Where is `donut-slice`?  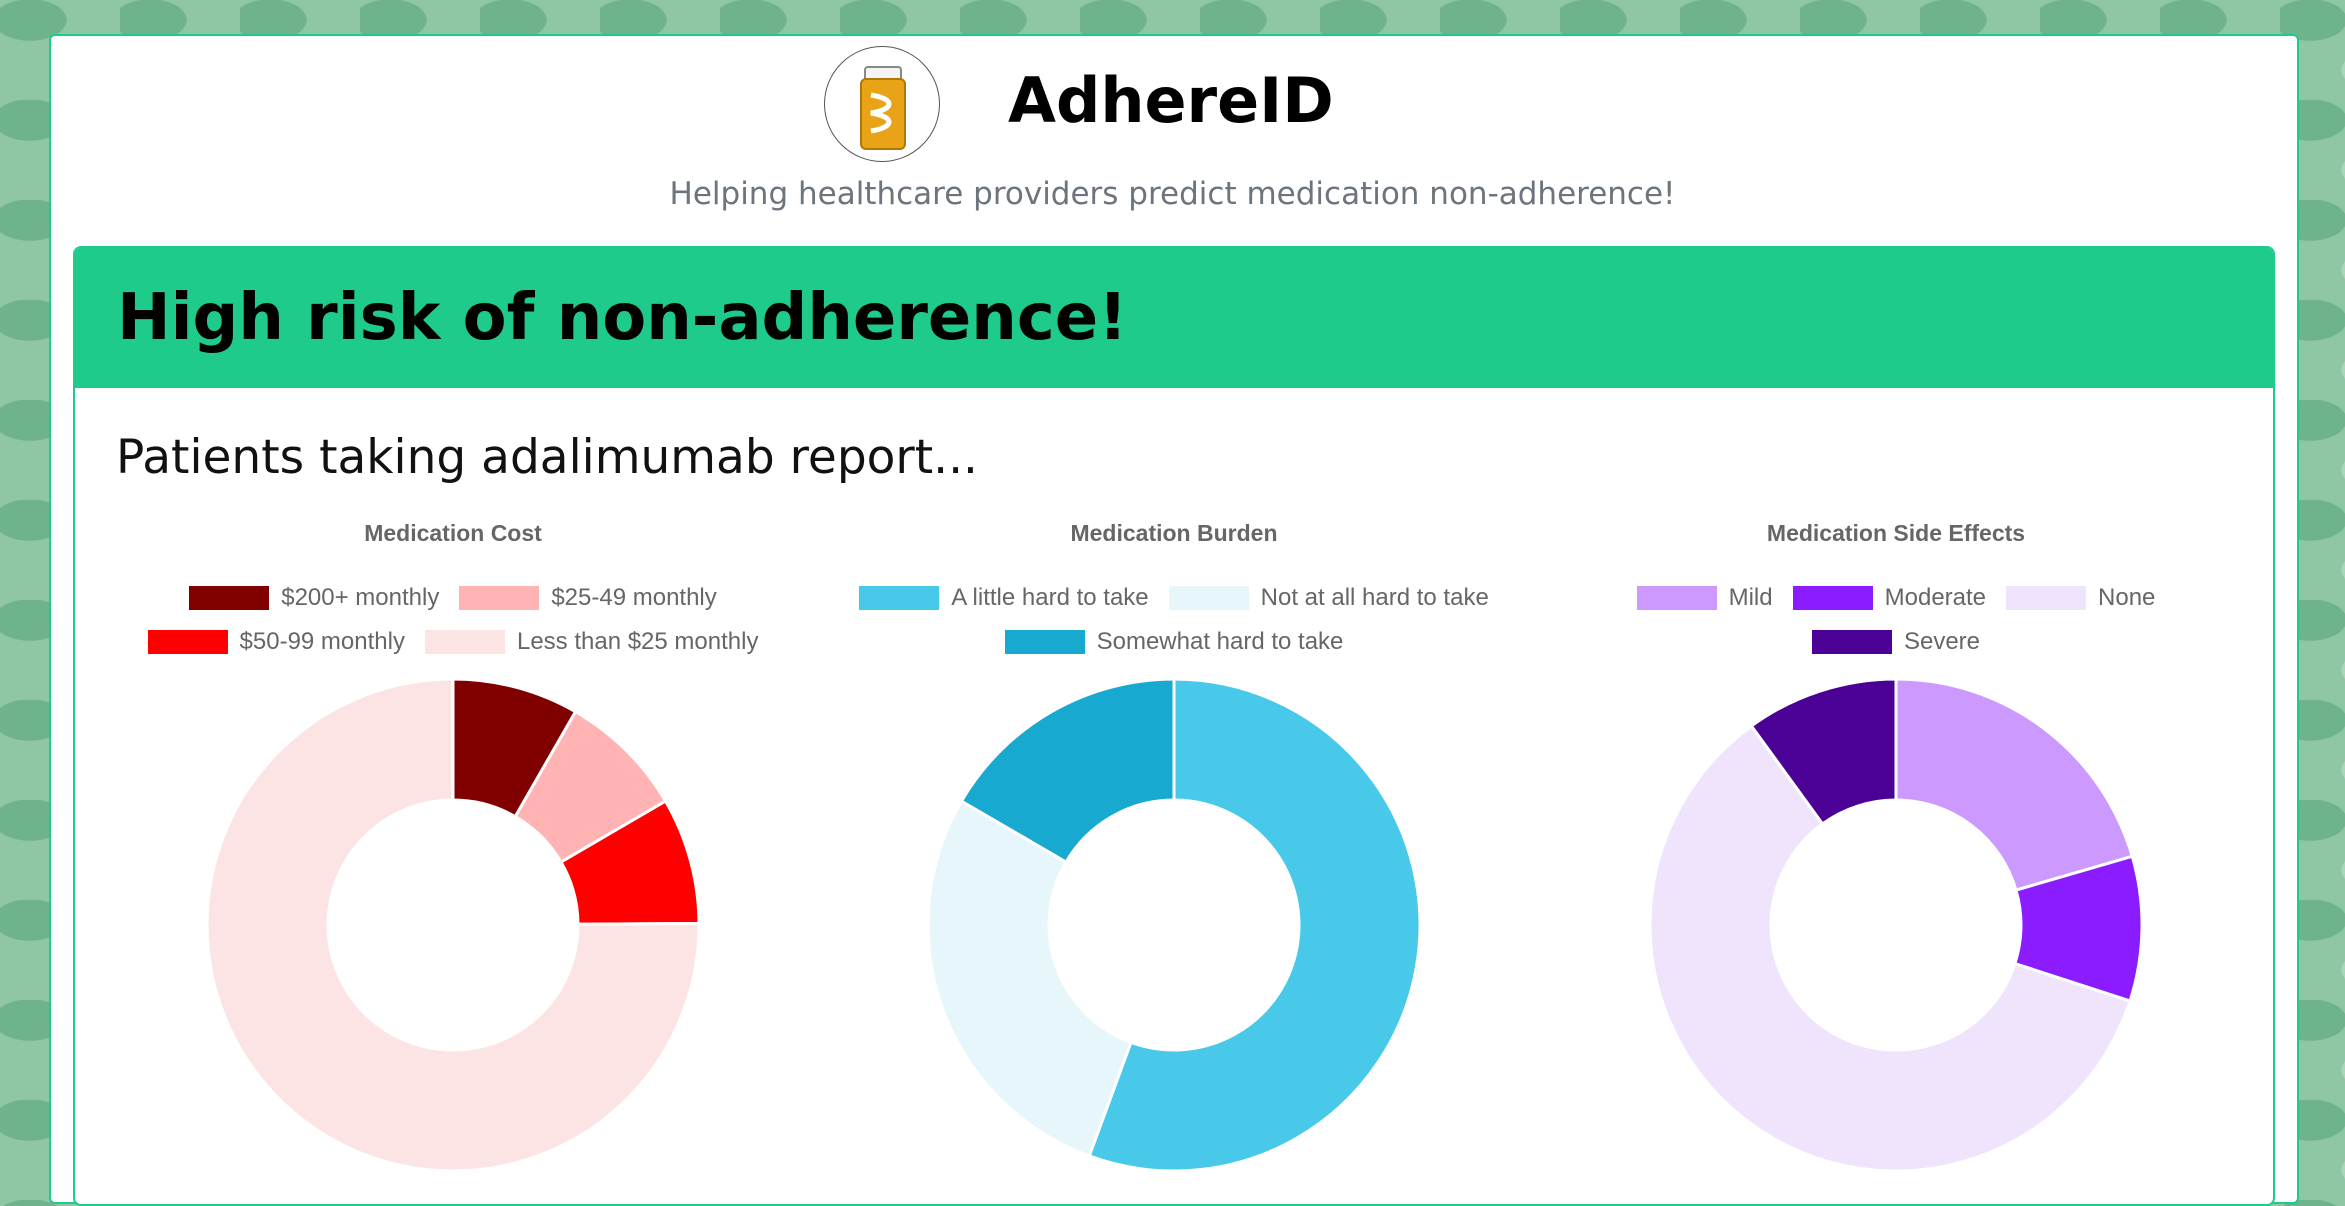 donut-slice is located at coordinates (2014, 784).